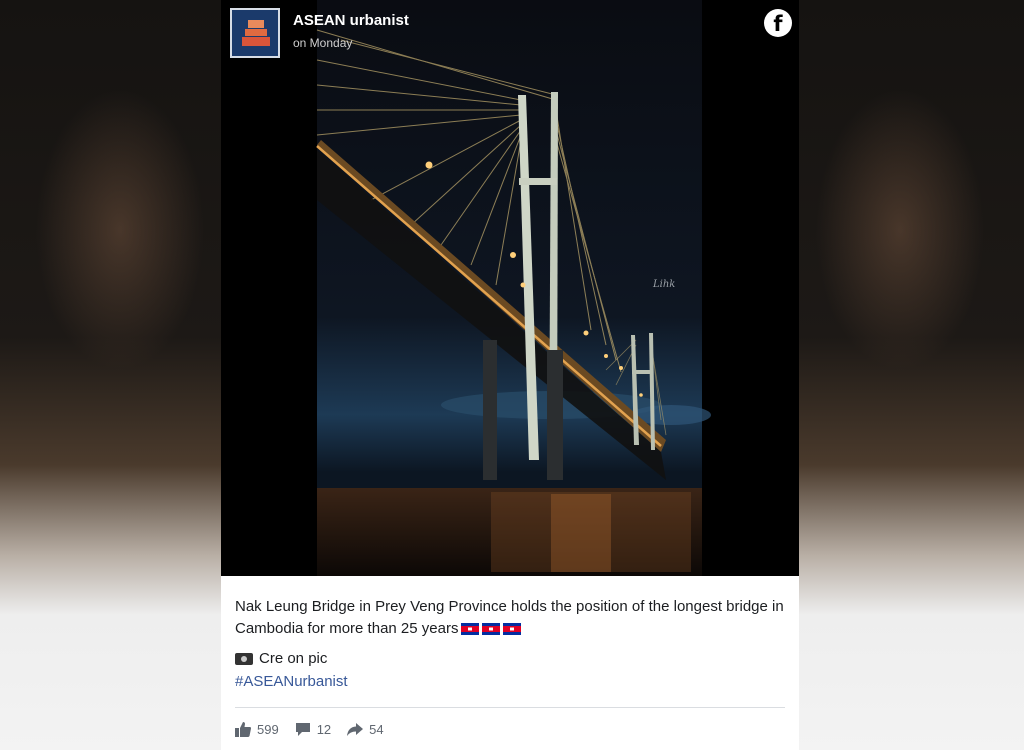 This screenshot has width=1024, height=750. Describe the element at coordinates (376, 729) in the screenshot. I see `share-count: 54` at that location.